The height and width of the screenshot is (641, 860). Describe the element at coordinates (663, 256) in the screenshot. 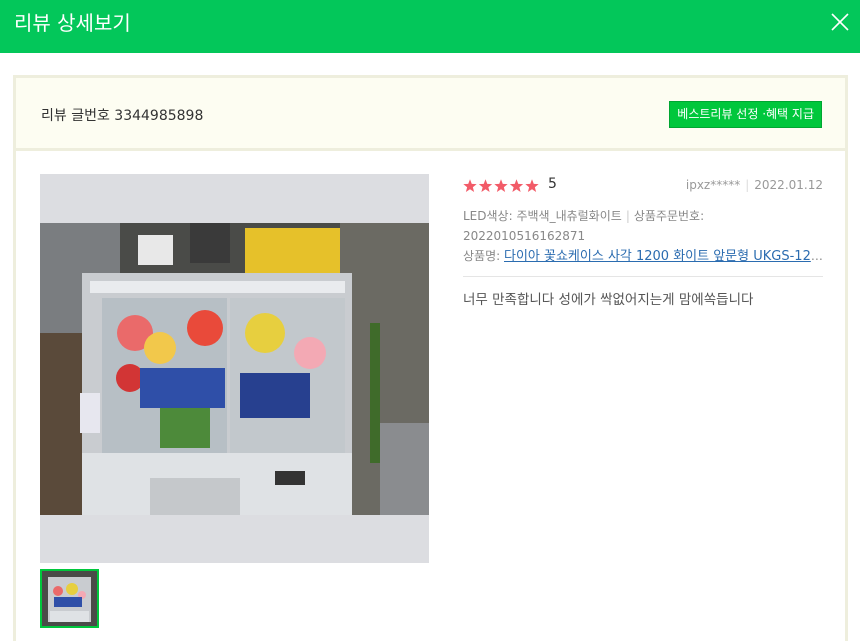

I see `product-name-link: 다이아 꽃쇼케이스 사각 1200 화이트 앞문형 UKGS-1200` at that location.